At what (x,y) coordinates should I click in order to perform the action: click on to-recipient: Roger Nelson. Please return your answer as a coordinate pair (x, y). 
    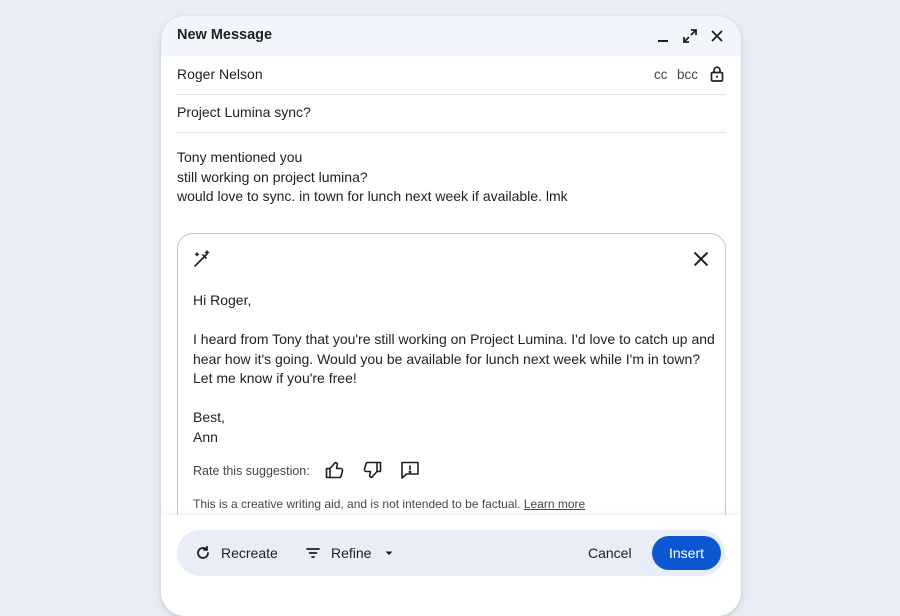
    Looking at the image, I should click on (220, 74).